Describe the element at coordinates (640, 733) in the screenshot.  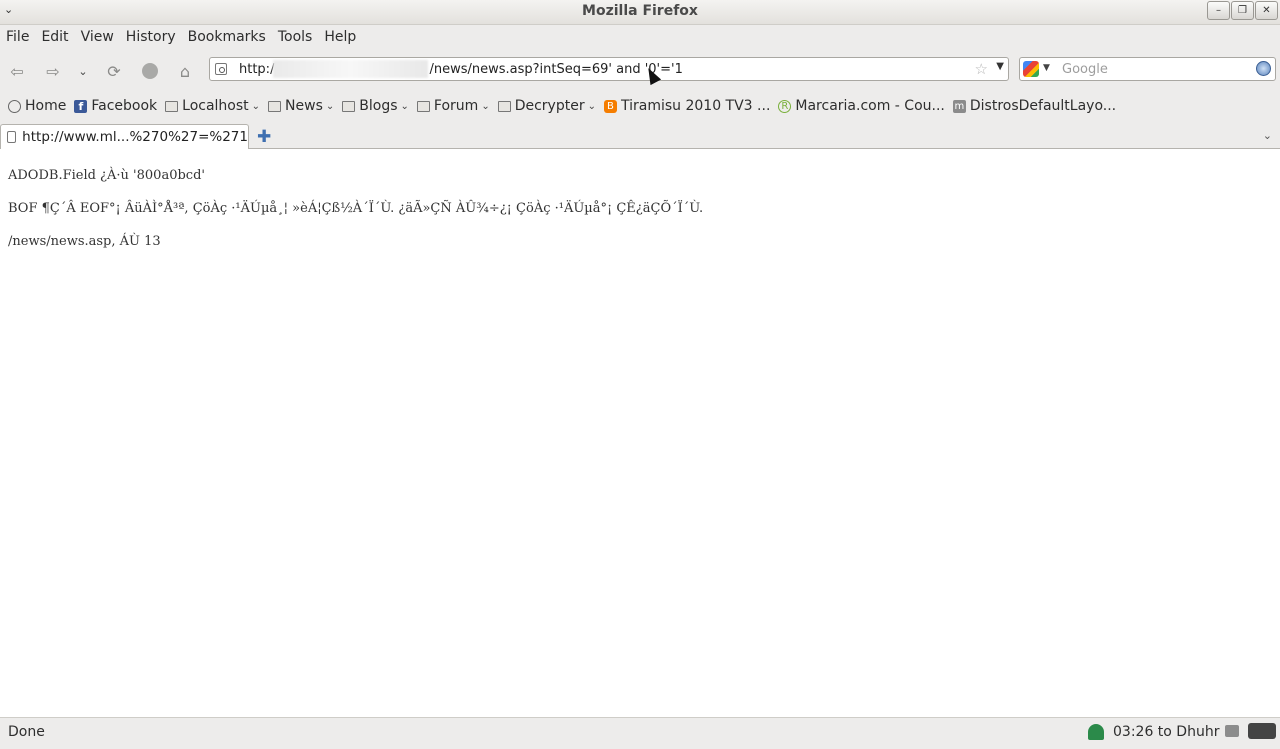
I see `status-bar: Done 03:26 to Dhuhr` at that location.